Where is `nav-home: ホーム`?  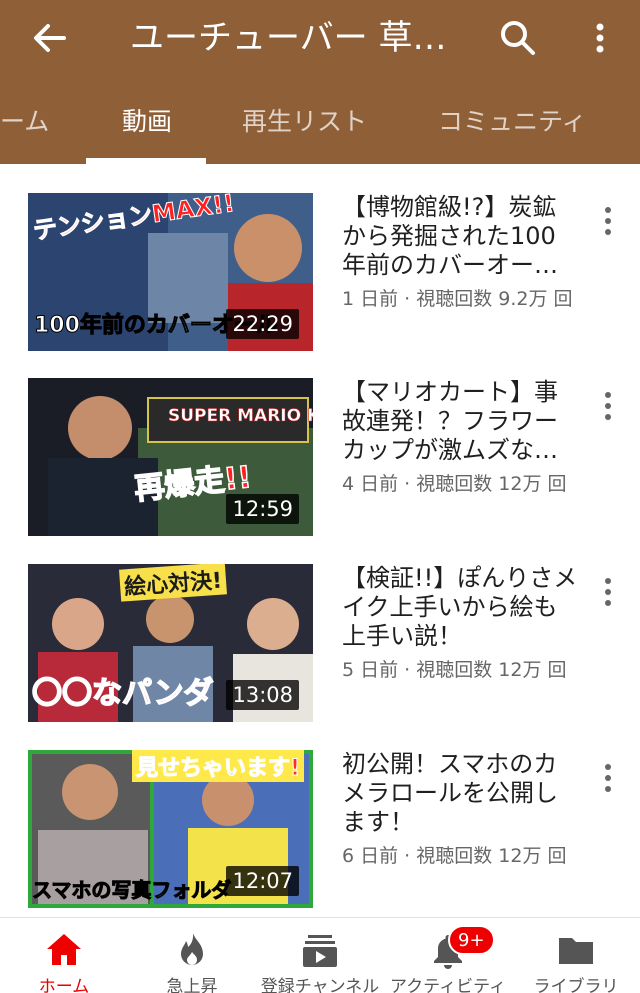 nav-home: ホーム is located at coordinates (64, 955).